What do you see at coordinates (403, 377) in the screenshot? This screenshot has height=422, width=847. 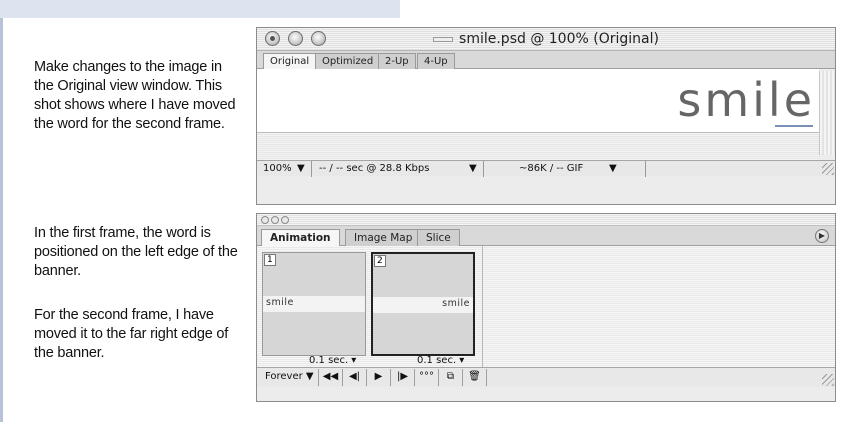 I see `next-frame-icon: |▶` at bounding box center [403, 377].